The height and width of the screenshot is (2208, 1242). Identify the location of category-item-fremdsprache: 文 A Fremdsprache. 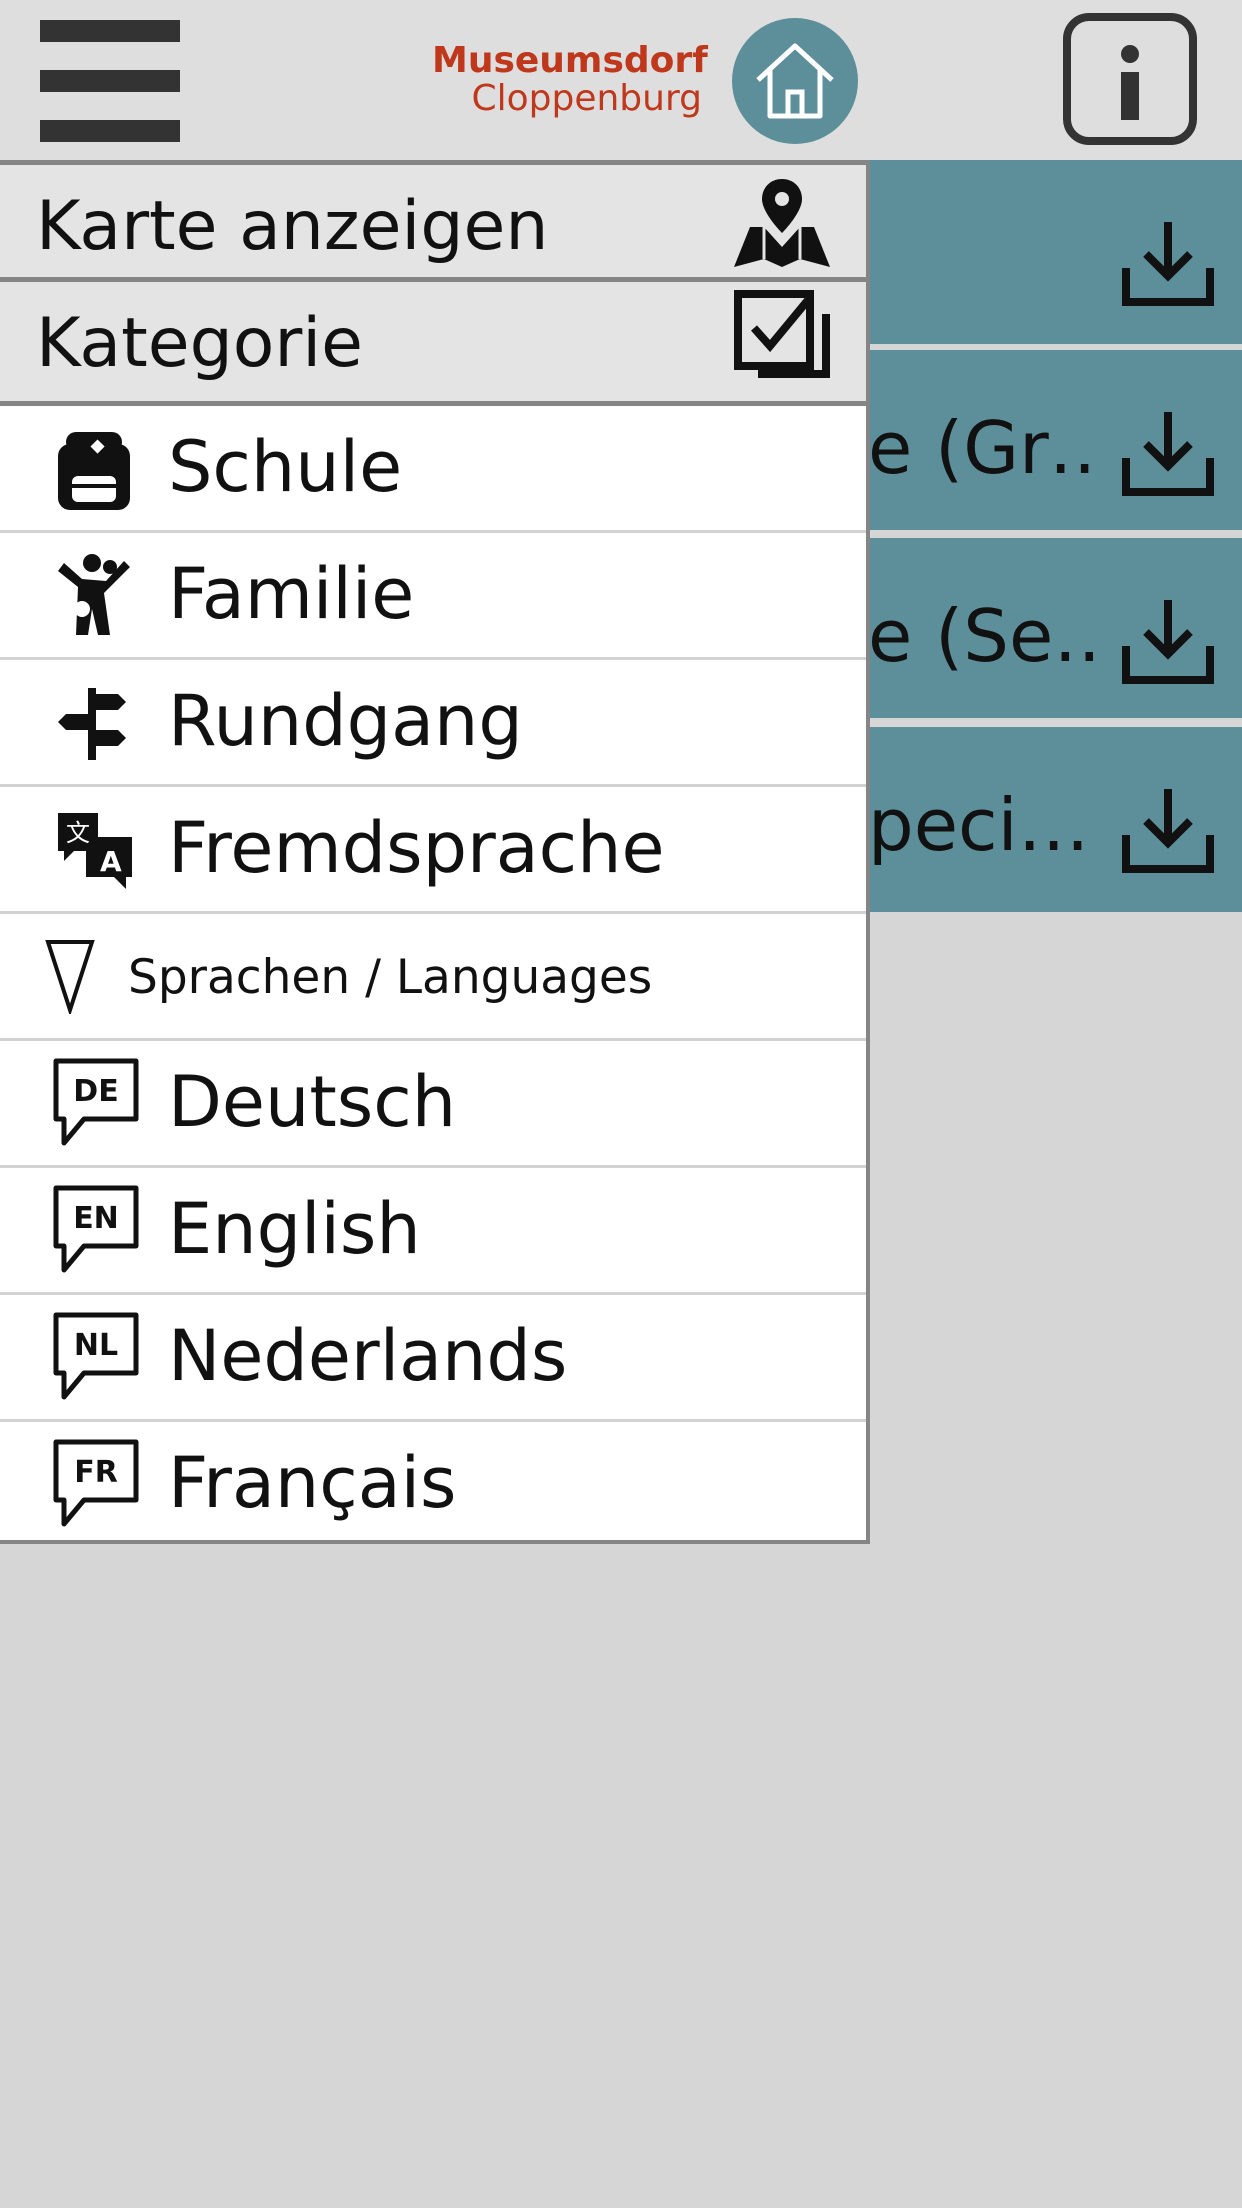
(433, 850).